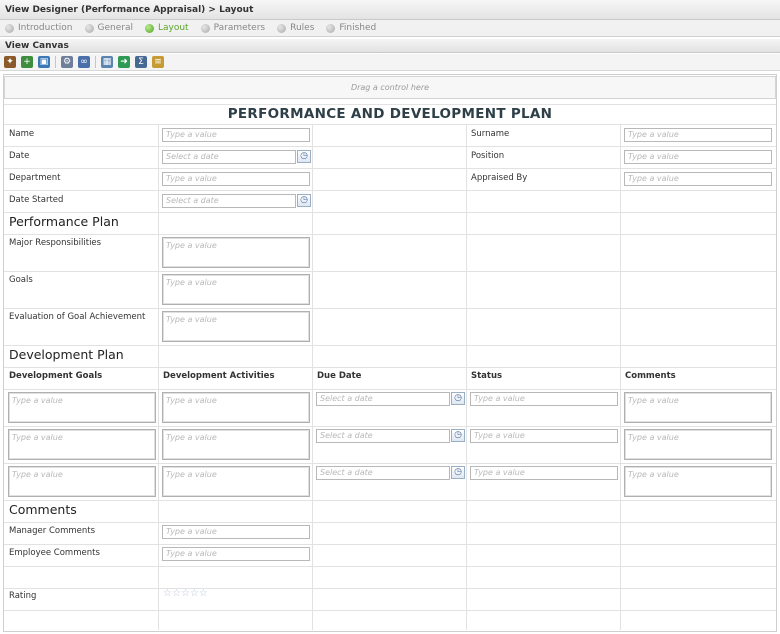  What do you see at coordinates (236, 252) in the screenshot?
I see `major-responsibilities-input: Type a value` at bounding box center [236, 252].